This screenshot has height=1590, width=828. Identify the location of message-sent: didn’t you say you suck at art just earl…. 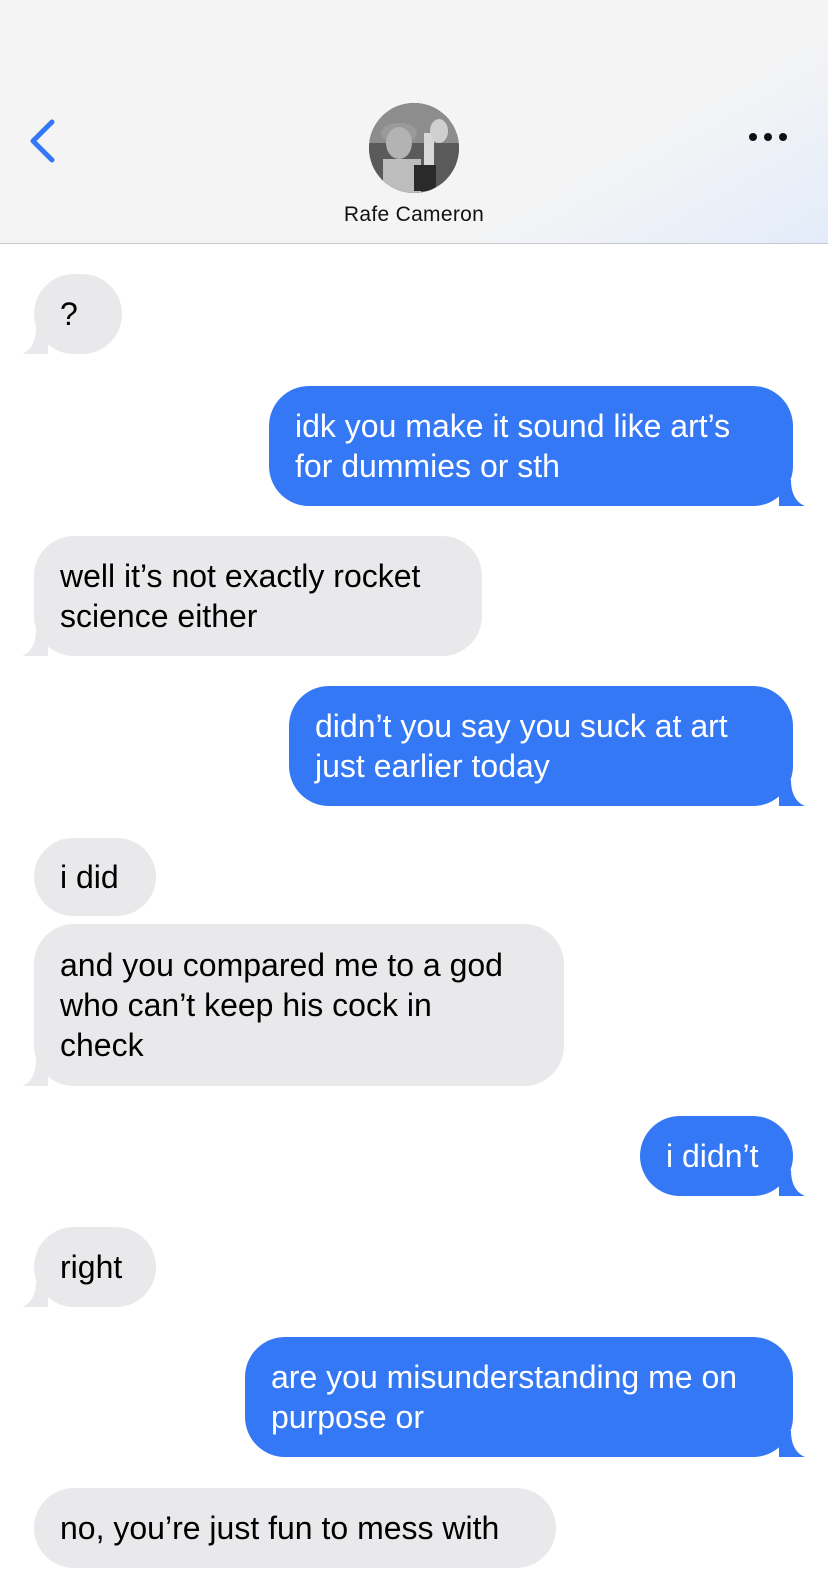
(547, 746).